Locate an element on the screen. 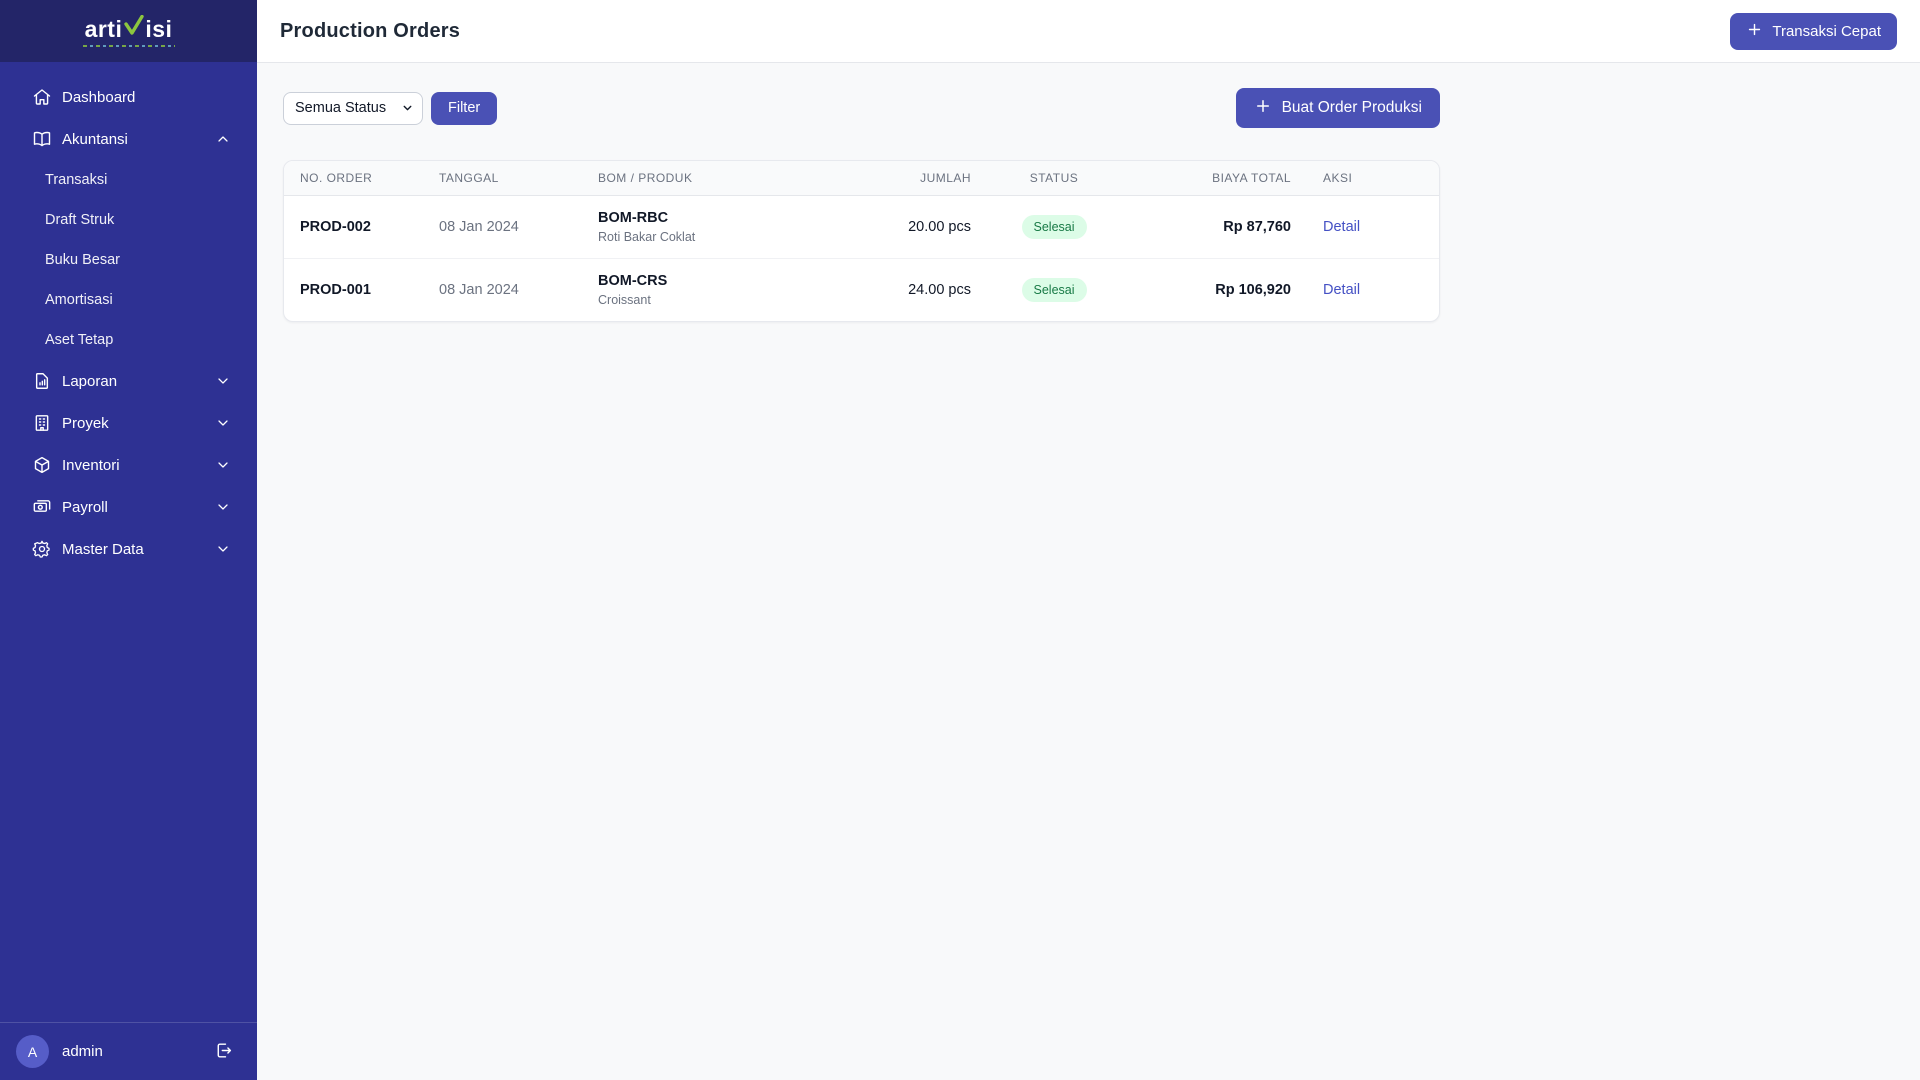 The width and height of the screenshot is (1920, 1080). sidebar-item-label: Dashboard is located at coordinates (99, 97).